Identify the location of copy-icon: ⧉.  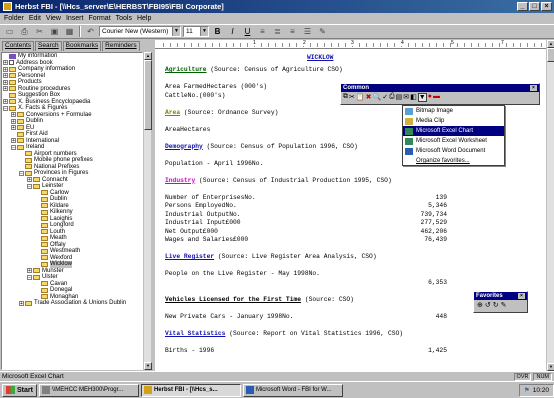
(345, 97).